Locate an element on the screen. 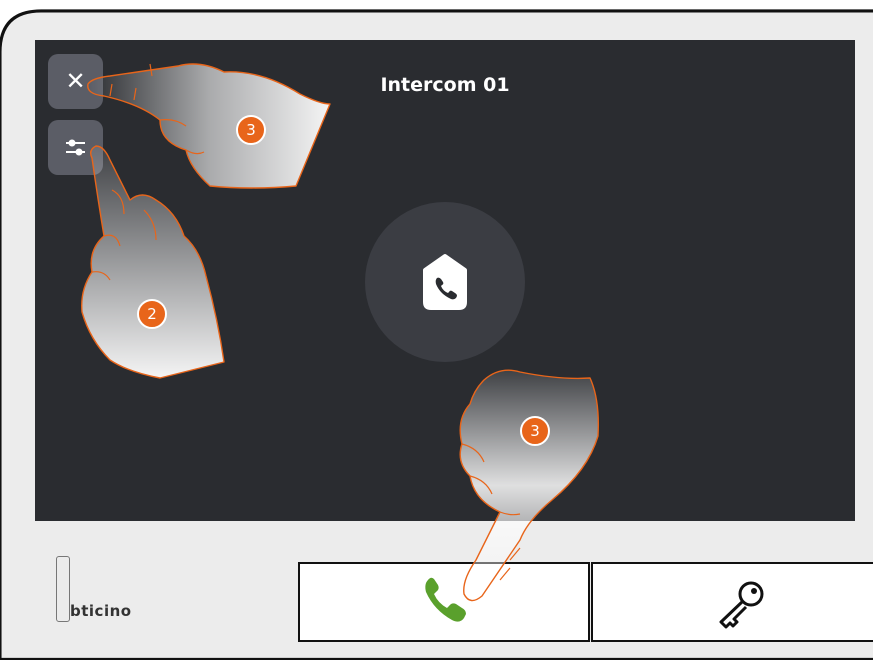  callout-badge: 2 is located at coordinates (152, 314).